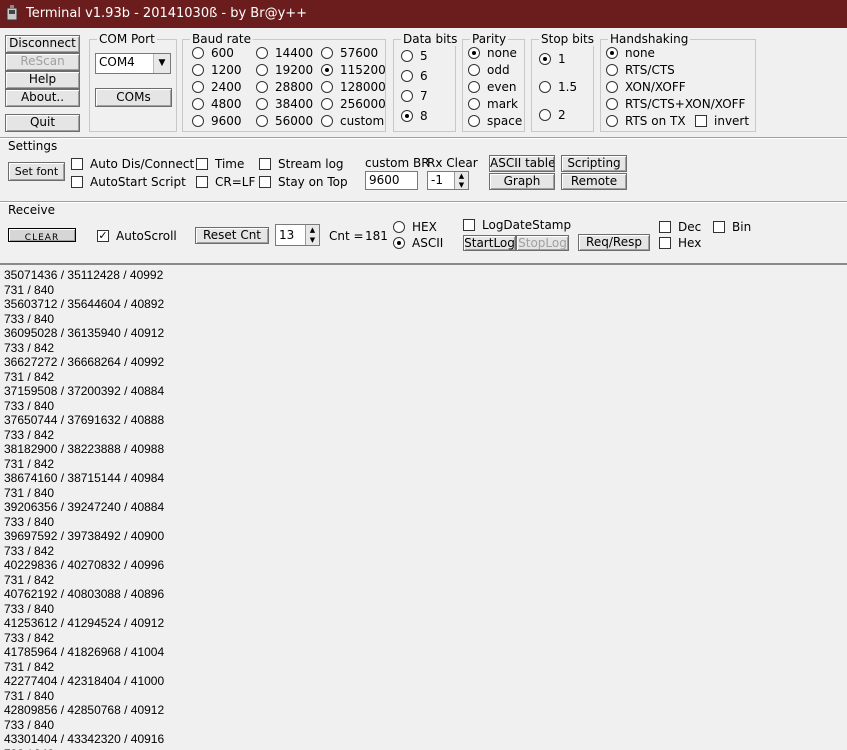 The image size is (847, 750). What do you see at coordinates (77, 164) in the screenshot?
I see `auto-dis-connect-box` at bounding box center [77, 164].